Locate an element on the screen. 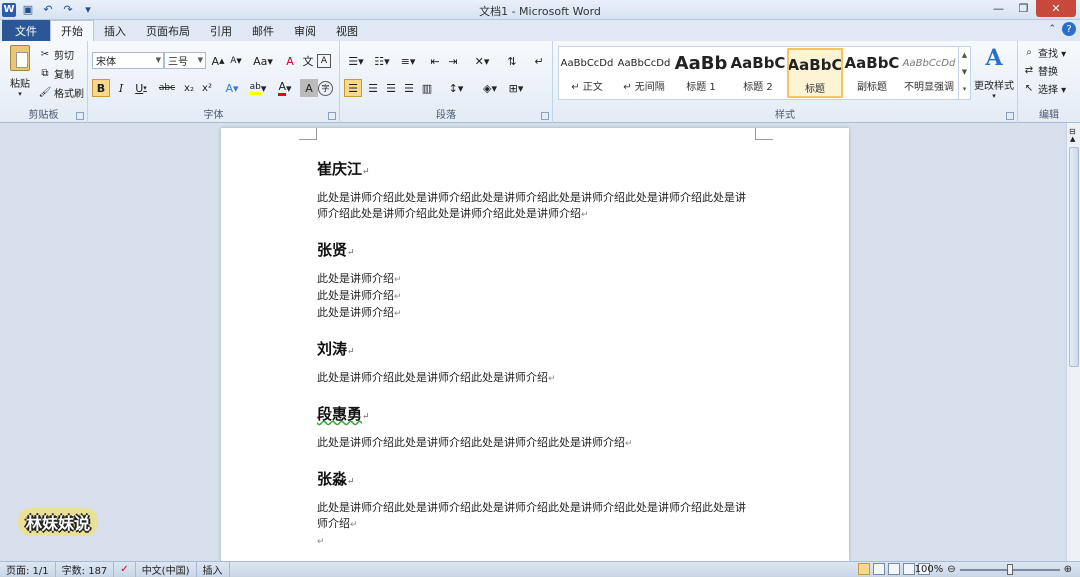 The height and width of the screenshot is (577, 1080). copy-button: ⧉ 复制 is located at coordinates (56, 73).